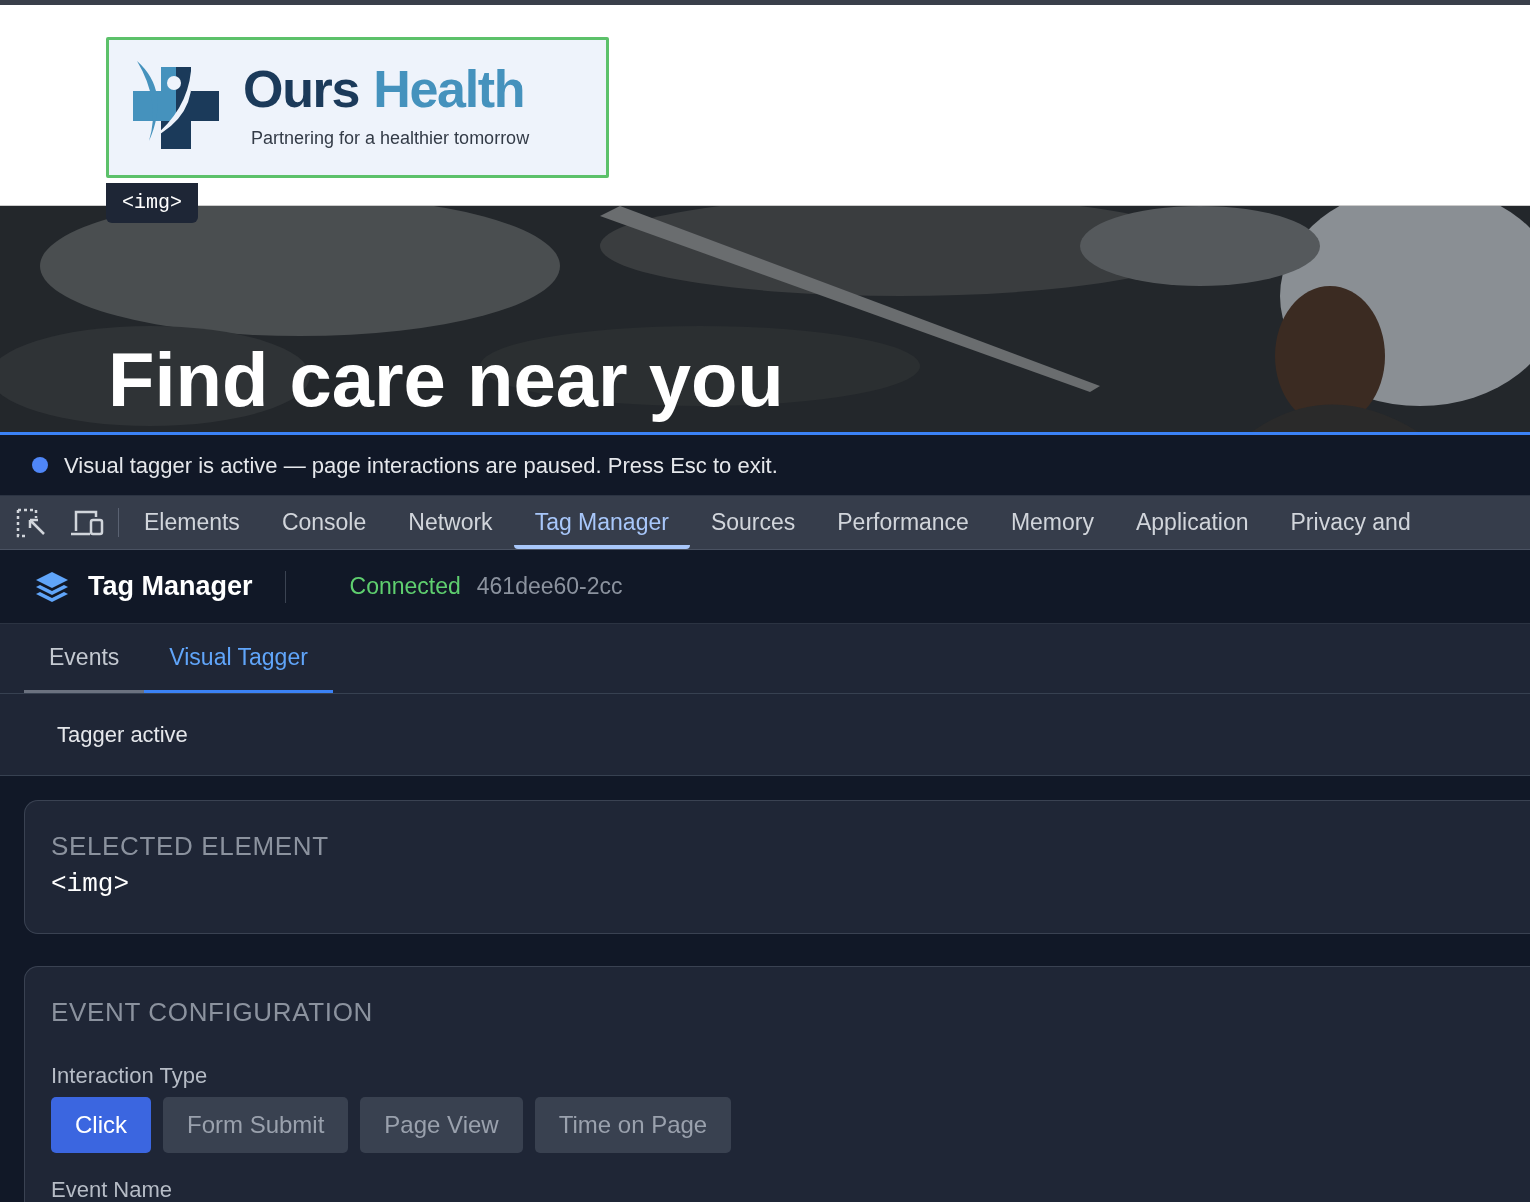 Image resolution: width=1530 pixels, height=1202 pixels. What do you see at coordinates (446, 380) in the screenshot?
I see `hero-title: Find care near you` at bounding box center [446, 380].